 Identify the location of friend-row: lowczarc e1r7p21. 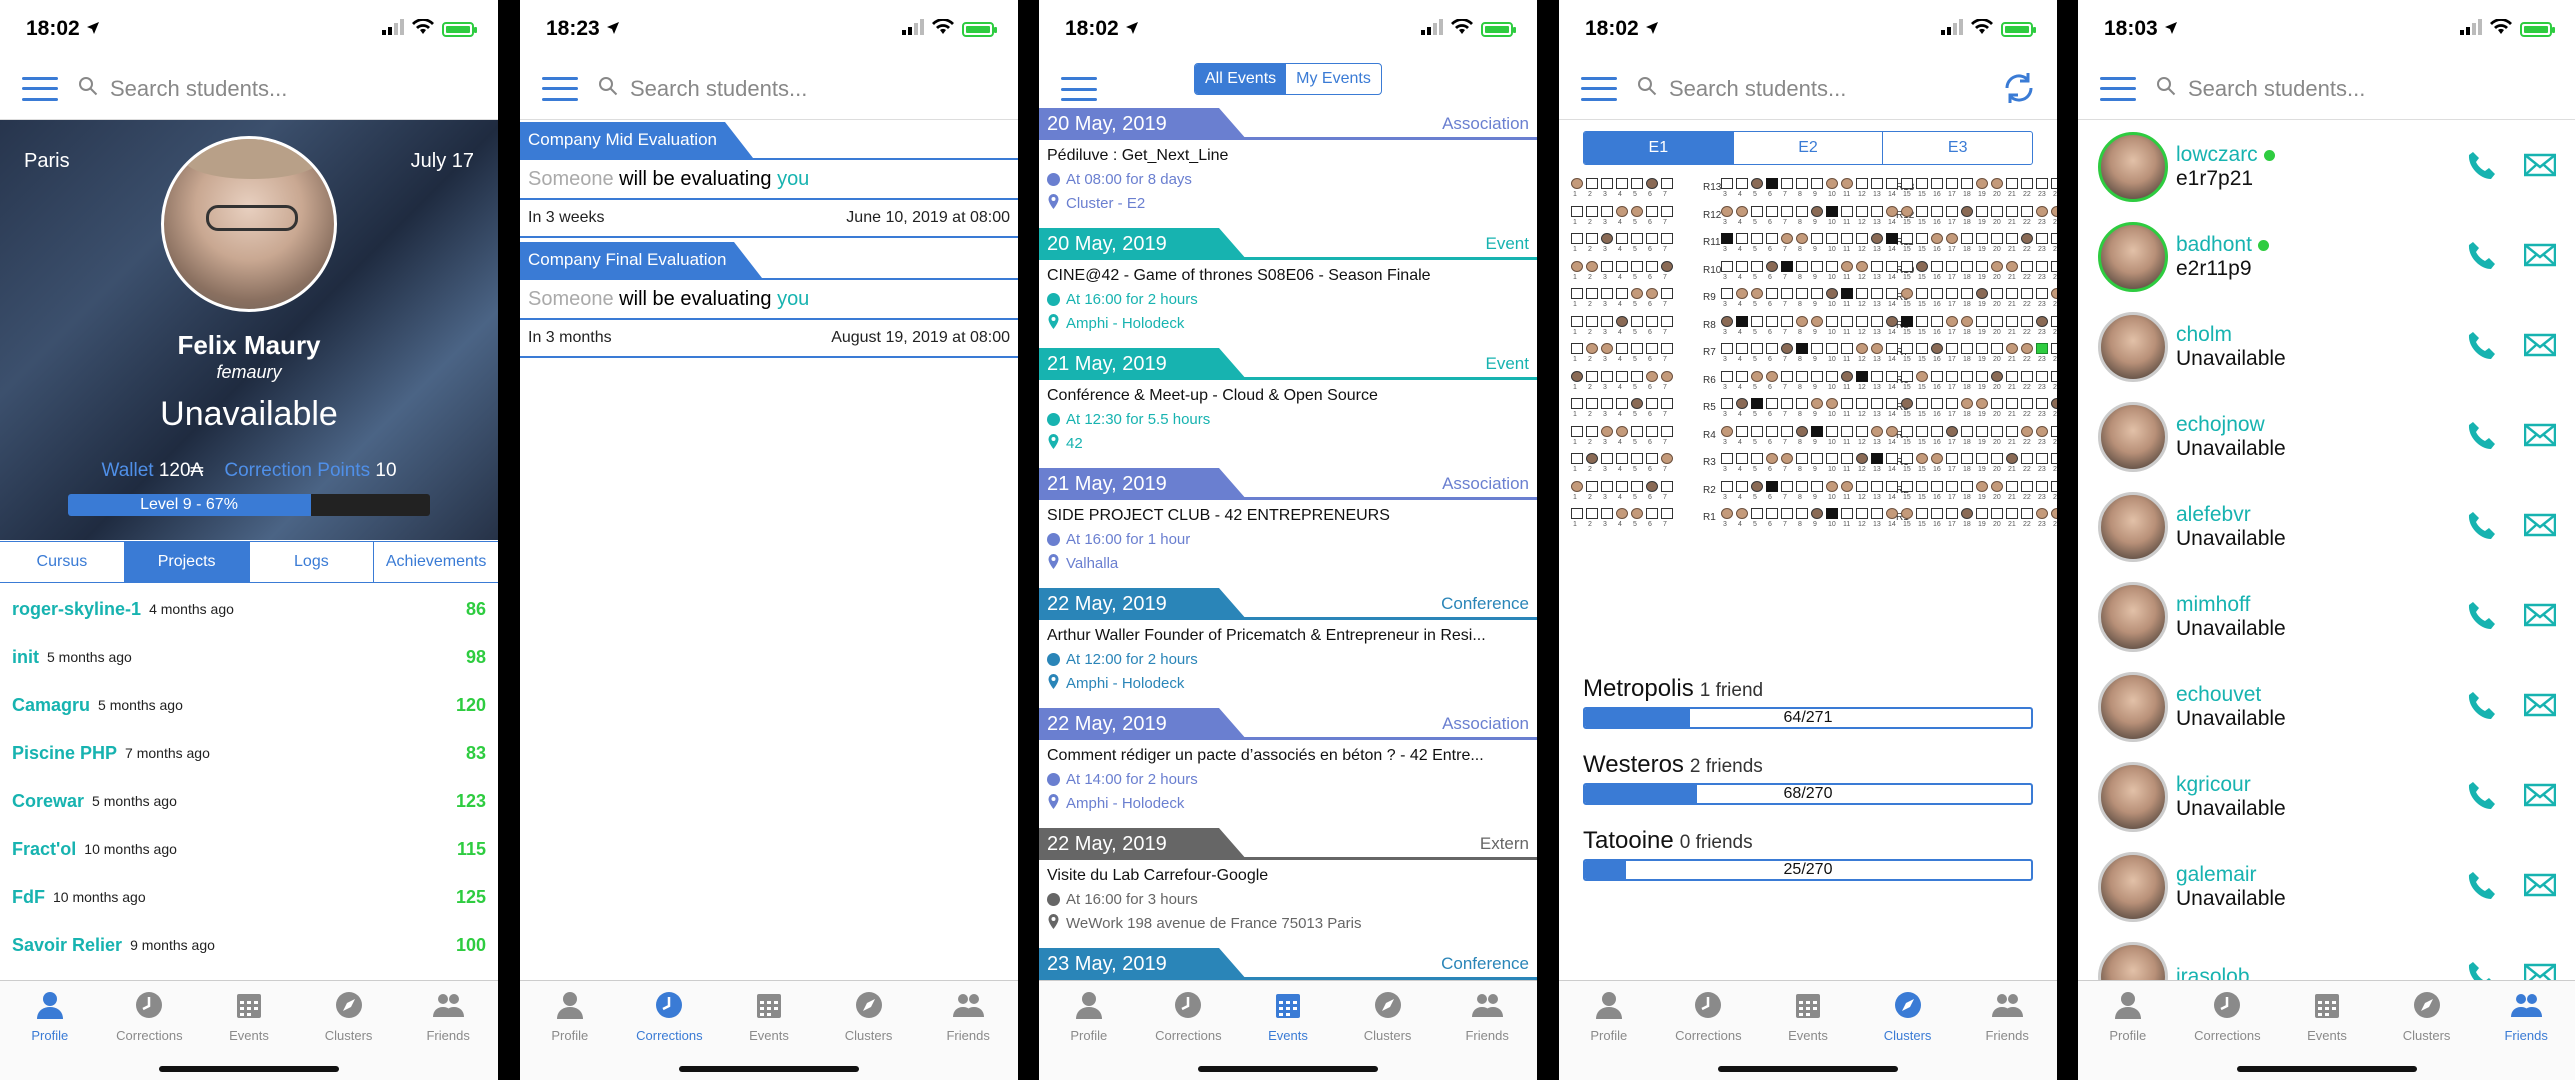
(2326, 167).